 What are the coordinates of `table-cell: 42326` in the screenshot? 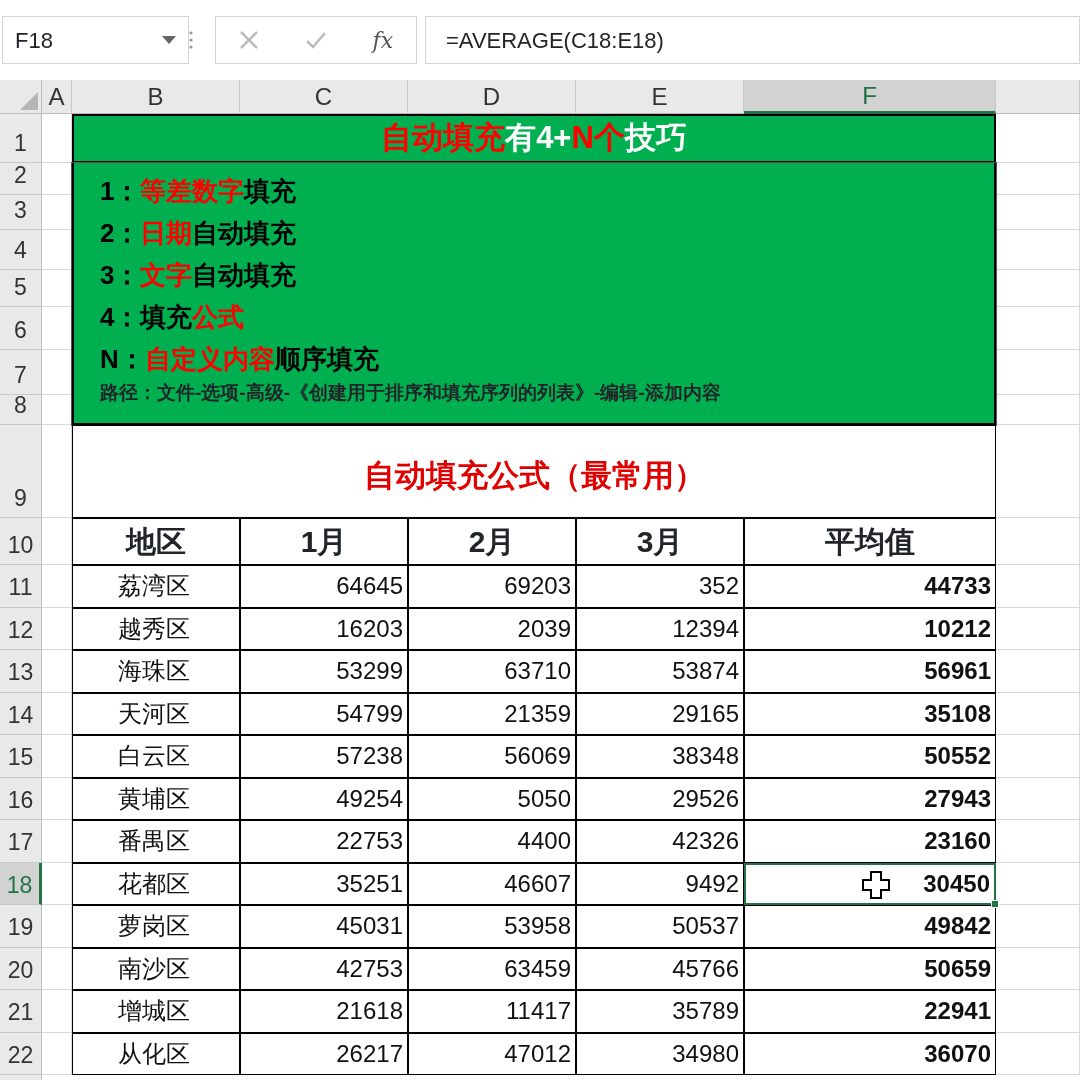 It's located at (660, 841).